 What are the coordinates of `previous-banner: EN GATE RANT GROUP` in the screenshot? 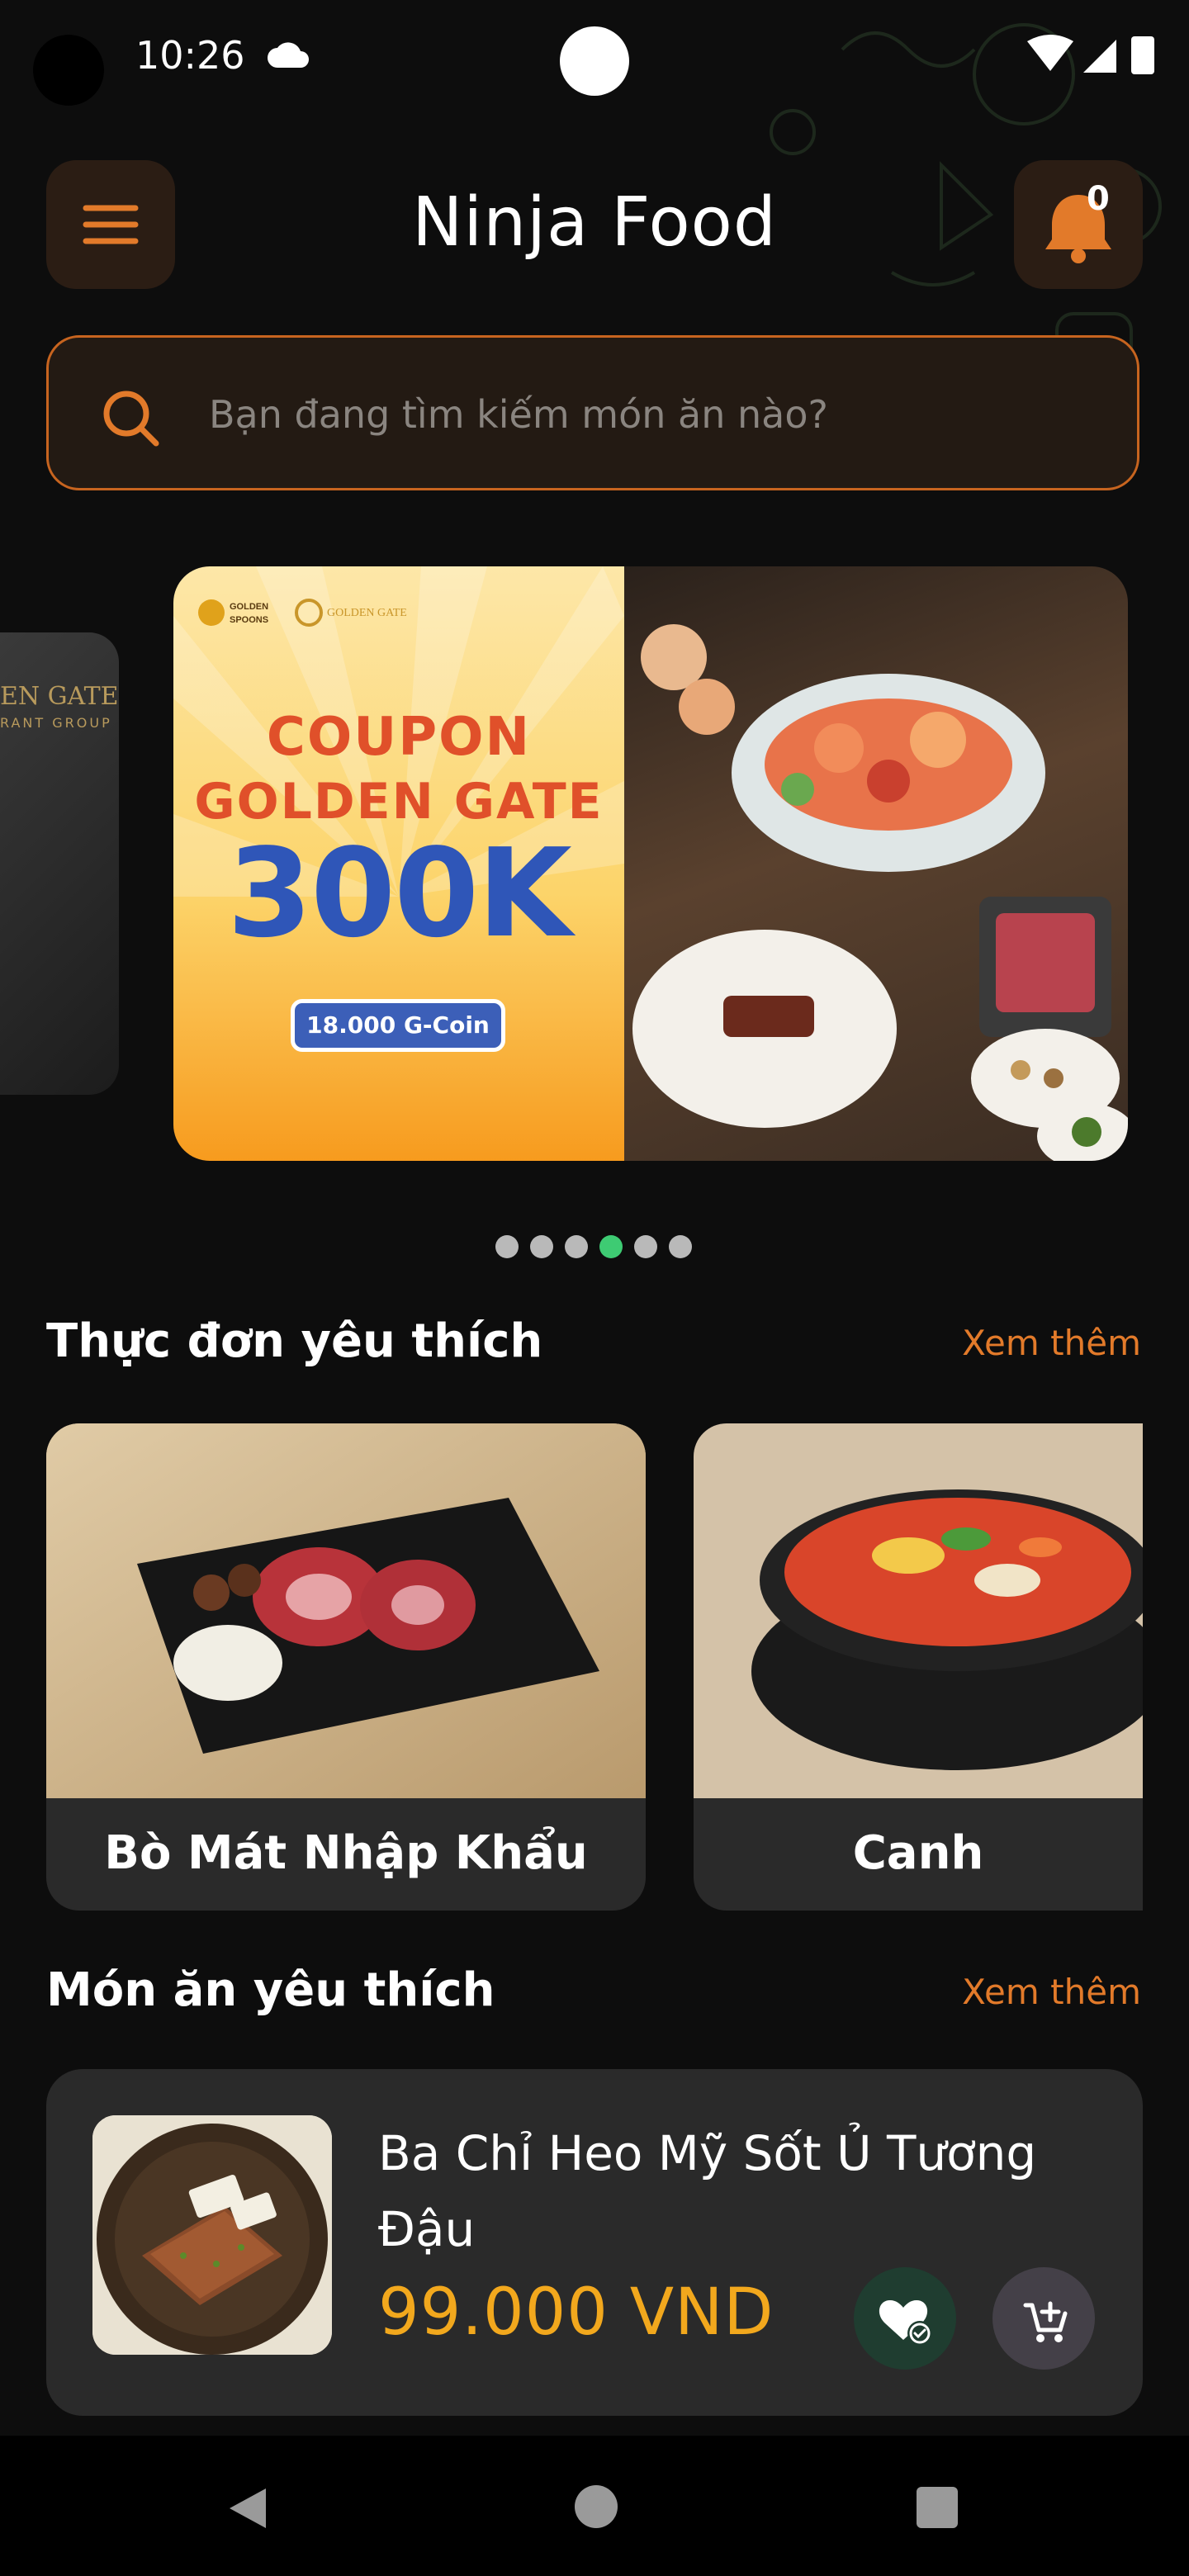 It's located at (59, 863).